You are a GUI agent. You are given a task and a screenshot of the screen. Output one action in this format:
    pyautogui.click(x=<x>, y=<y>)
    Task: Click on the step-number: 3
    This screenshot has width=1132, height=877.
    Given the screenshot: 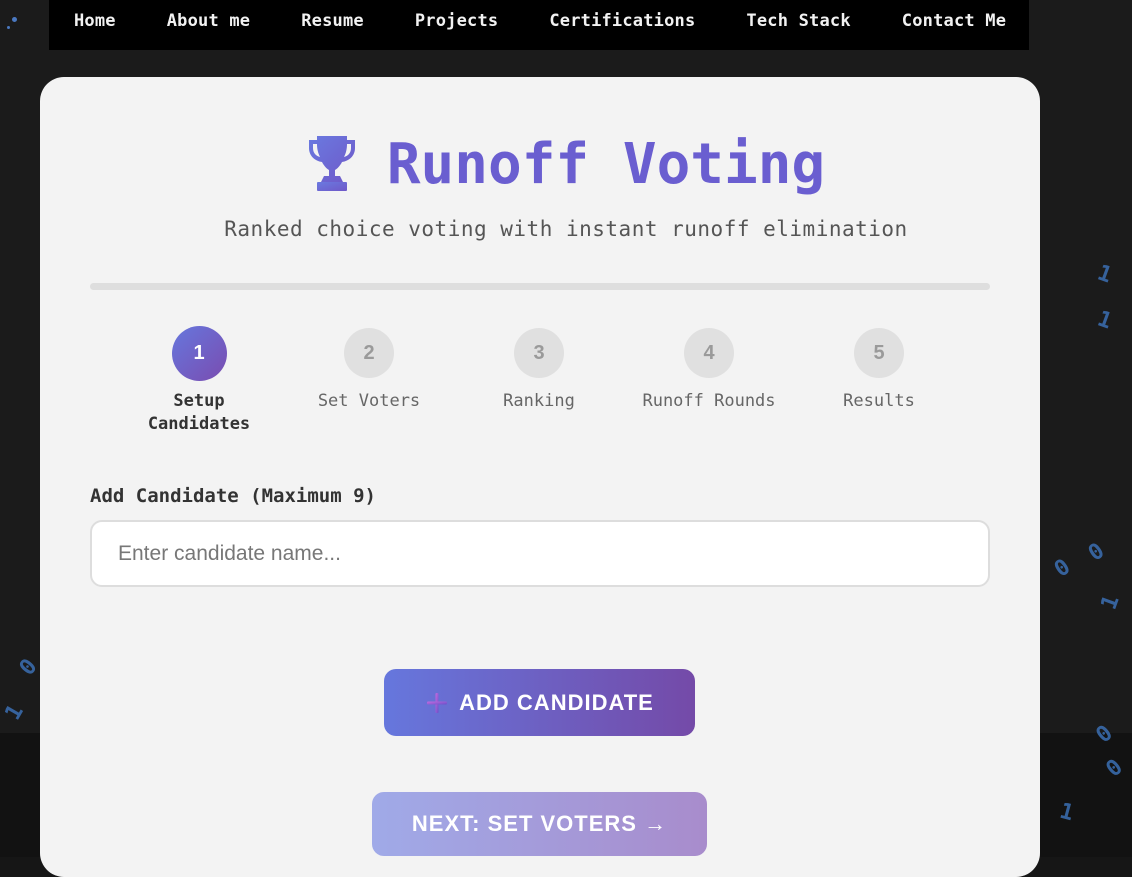 What is the action you would take?
    pyautogui.click(x=539, y=353)
    